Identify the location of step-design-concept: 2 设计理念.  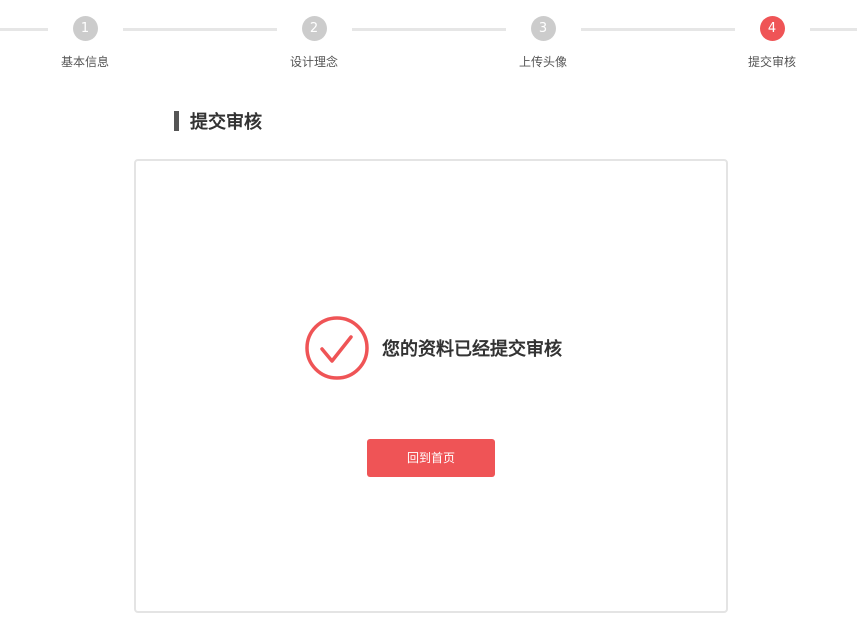
(314, 43).